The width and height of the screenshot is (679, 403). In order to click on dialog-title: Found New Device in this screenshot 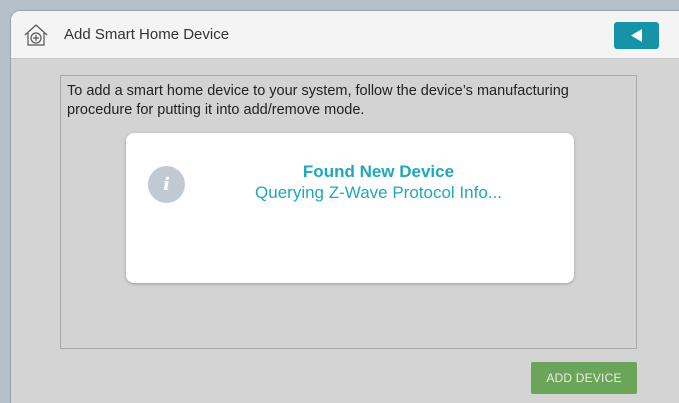, I will do `click(378, 171)`.